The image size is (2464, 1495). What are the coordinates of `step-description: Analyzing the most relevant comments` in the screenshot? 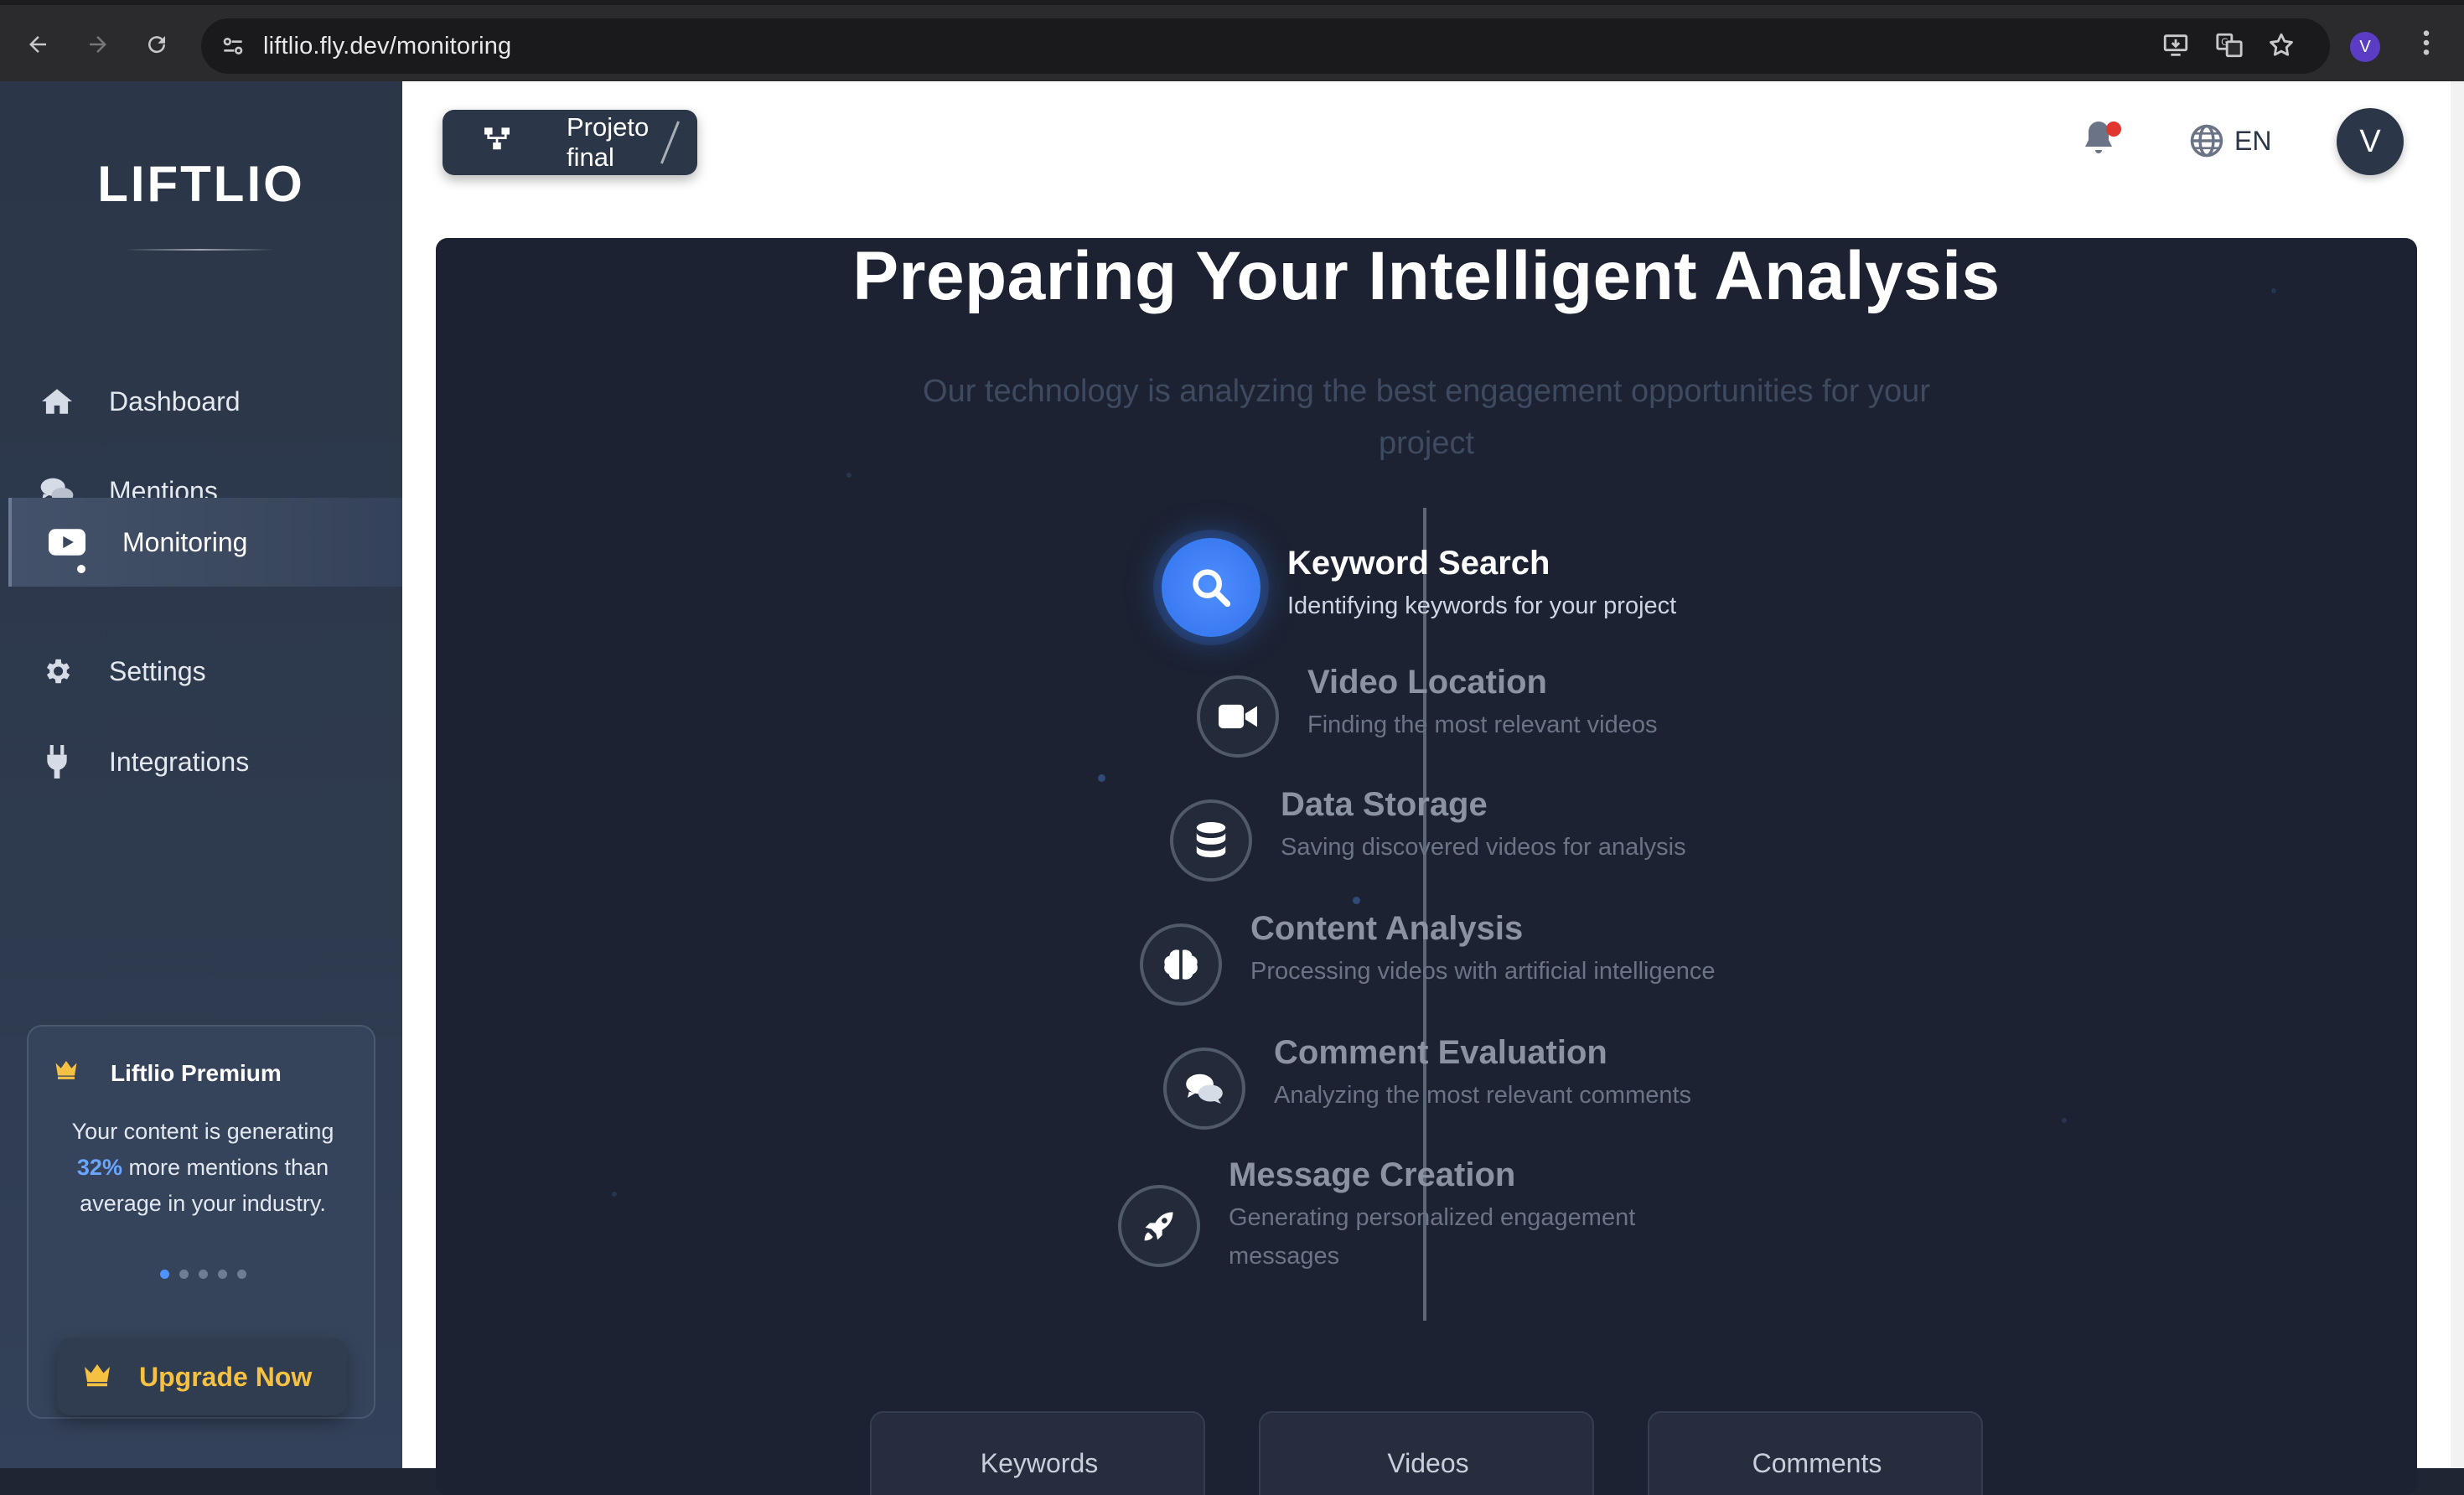 It's located at (1483, 1095).